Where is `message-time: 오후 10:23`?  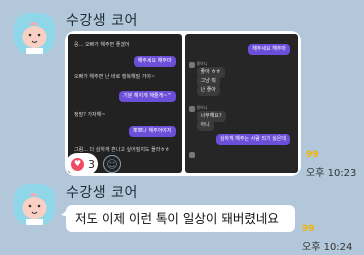
message-time: 오후 10:23 is located at coordinates (331, 173).